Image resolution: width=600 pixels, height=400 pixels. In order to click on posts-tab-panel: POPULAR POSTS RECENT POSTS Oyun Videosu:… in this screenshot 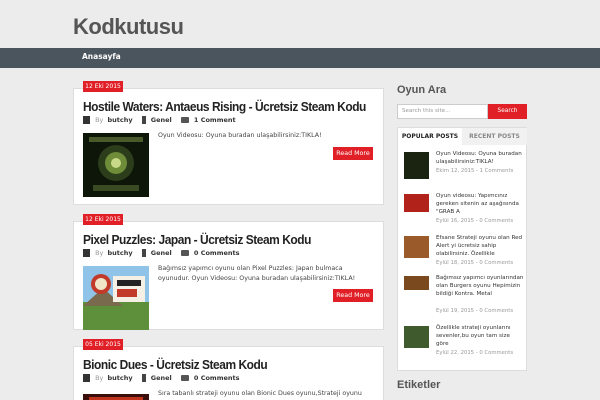, I will do `click(462, 249)`.